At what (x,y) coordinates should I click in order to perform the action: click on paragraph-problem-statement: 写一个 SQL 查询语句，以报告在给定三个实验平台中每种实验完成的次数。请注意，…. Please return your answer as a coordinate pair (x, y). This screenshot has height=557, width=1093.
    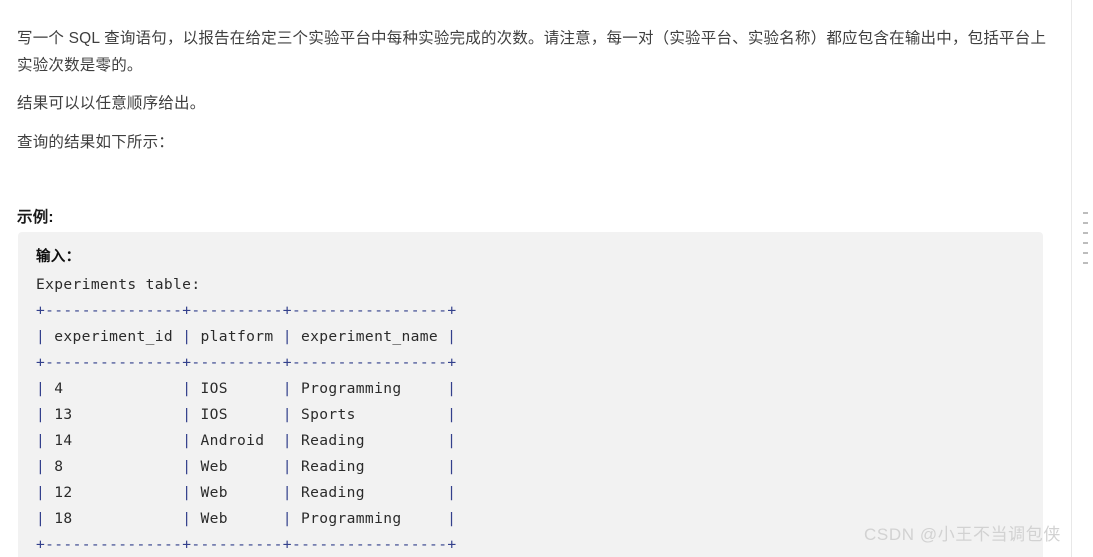
    Looking at the image, I should click on (532, 51).